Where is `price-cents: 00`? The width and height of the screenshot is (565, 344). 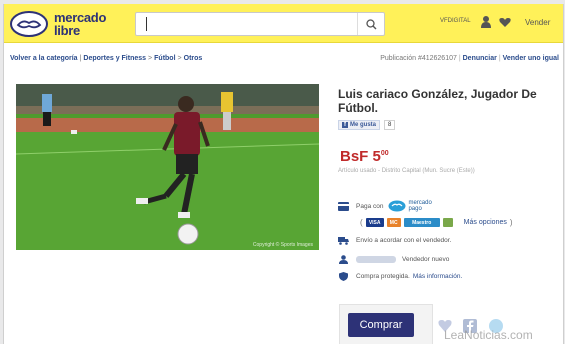
price-cents: 00 is located at coordinates (384, 153).